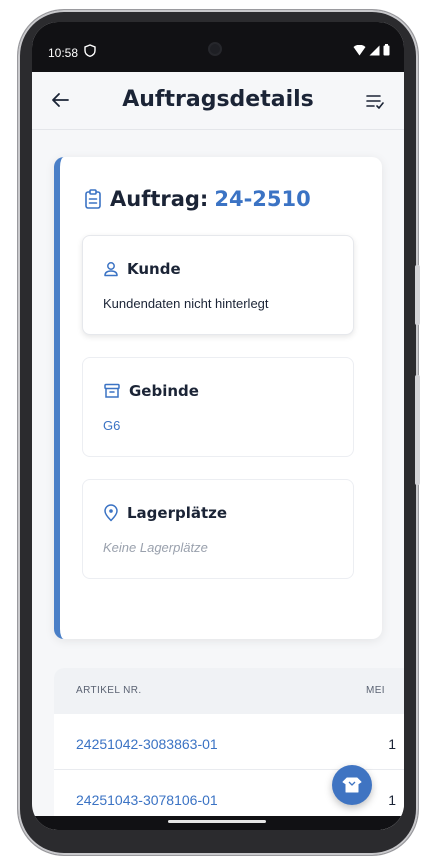 The width and height of the screenshot is (422, 859). I want to click on header-quantity: MEI, so click(375, 690).